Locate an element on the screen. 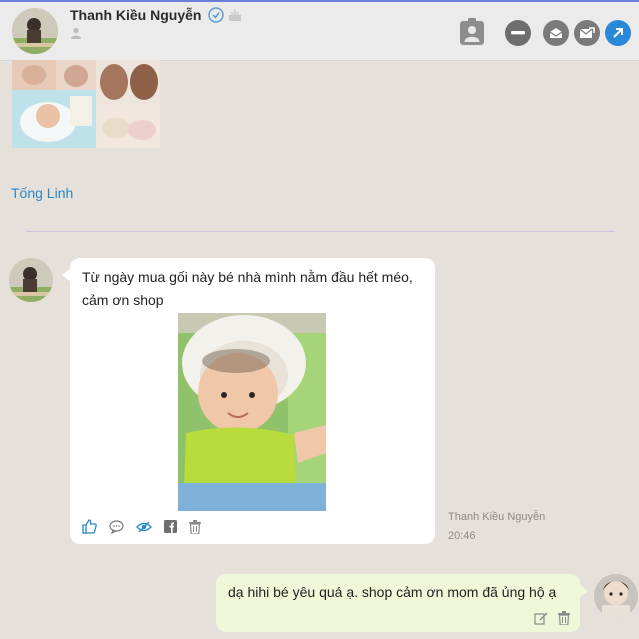  block-button is located at coordinates (518, 33).